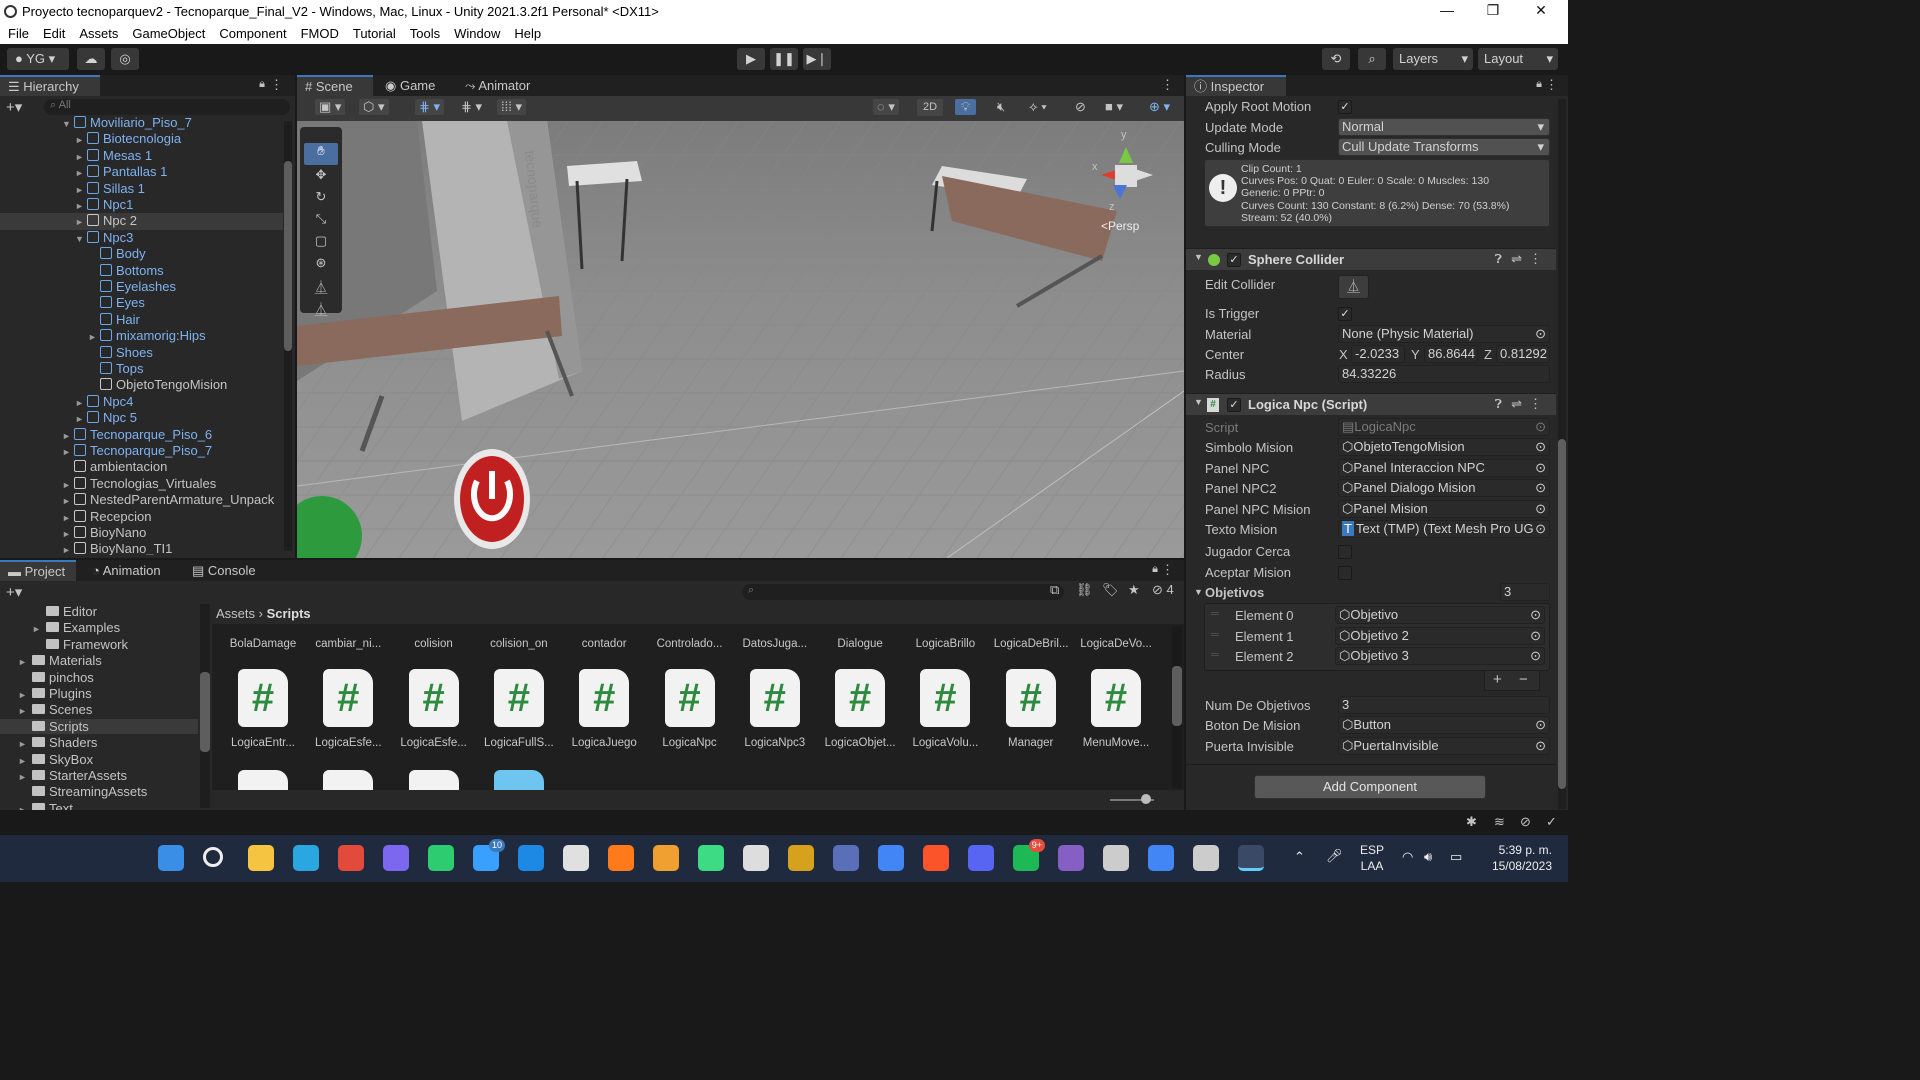  What do you see at coordinates (321, 243) in the screenshot?
I see `rect-tool-icon: ▢` at bounding box center [321, 243].